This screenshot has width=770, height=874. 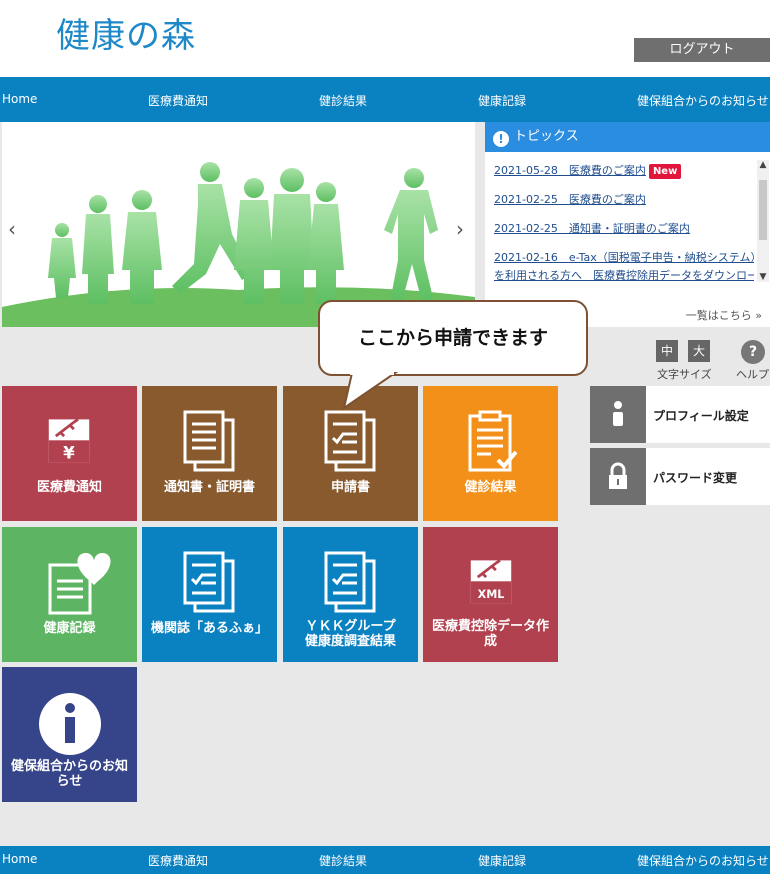 What do you see at coordinates (343, 100) in the screenshot?
I see `nav-checkup-results: 健診結果` at bounding box center [343, 100].